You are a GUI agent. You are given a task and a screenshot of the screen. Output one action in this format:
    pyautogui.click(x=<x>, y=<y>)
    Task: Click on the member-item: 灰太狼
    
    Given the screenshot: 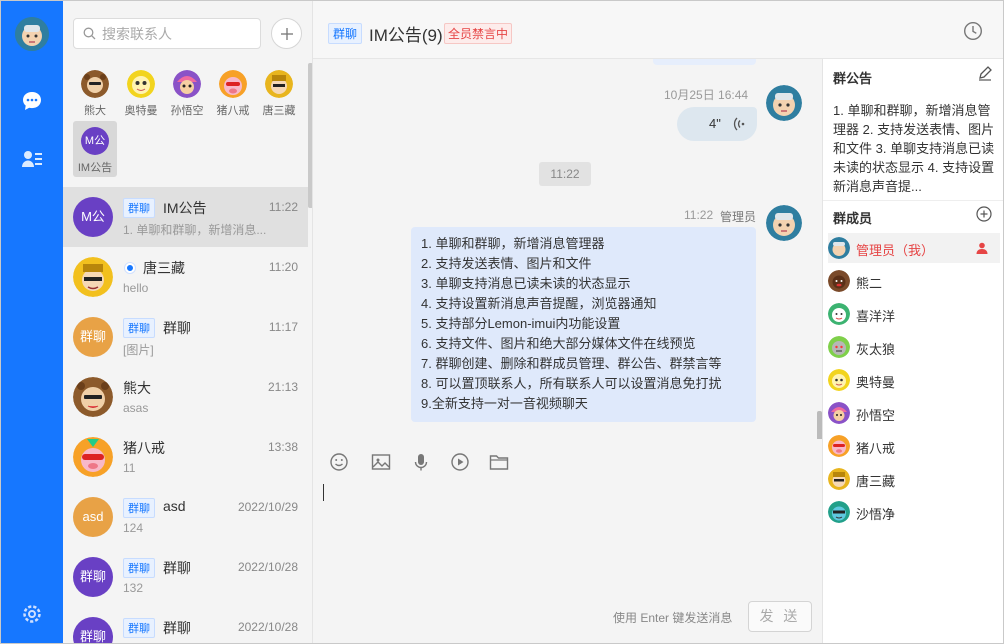 What is the action you would take?
    pyautogui.click(x=914, y=347)
    